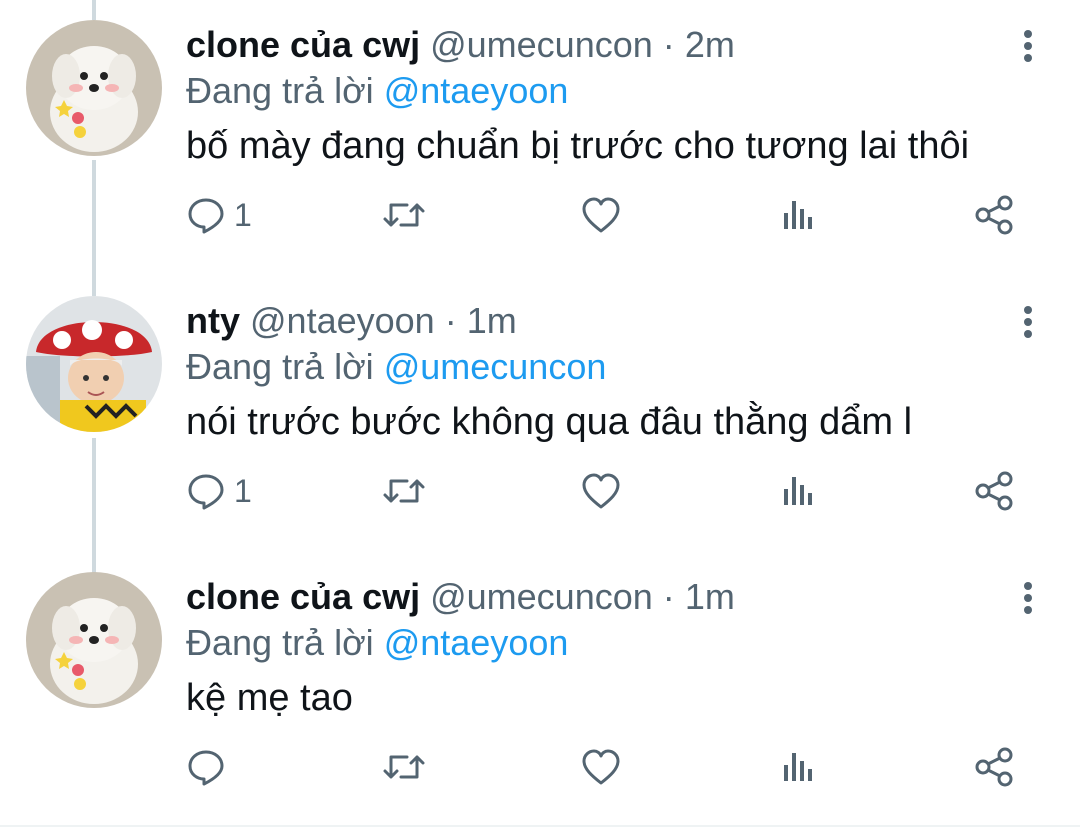 Image resolution: width=1080 pixels, height=830 pixels. Describe the element at coordinates (549, 422) in the screenshot. I see `tweet-text: nói trước bước không qua đâu thằng dẩm l` at that location.